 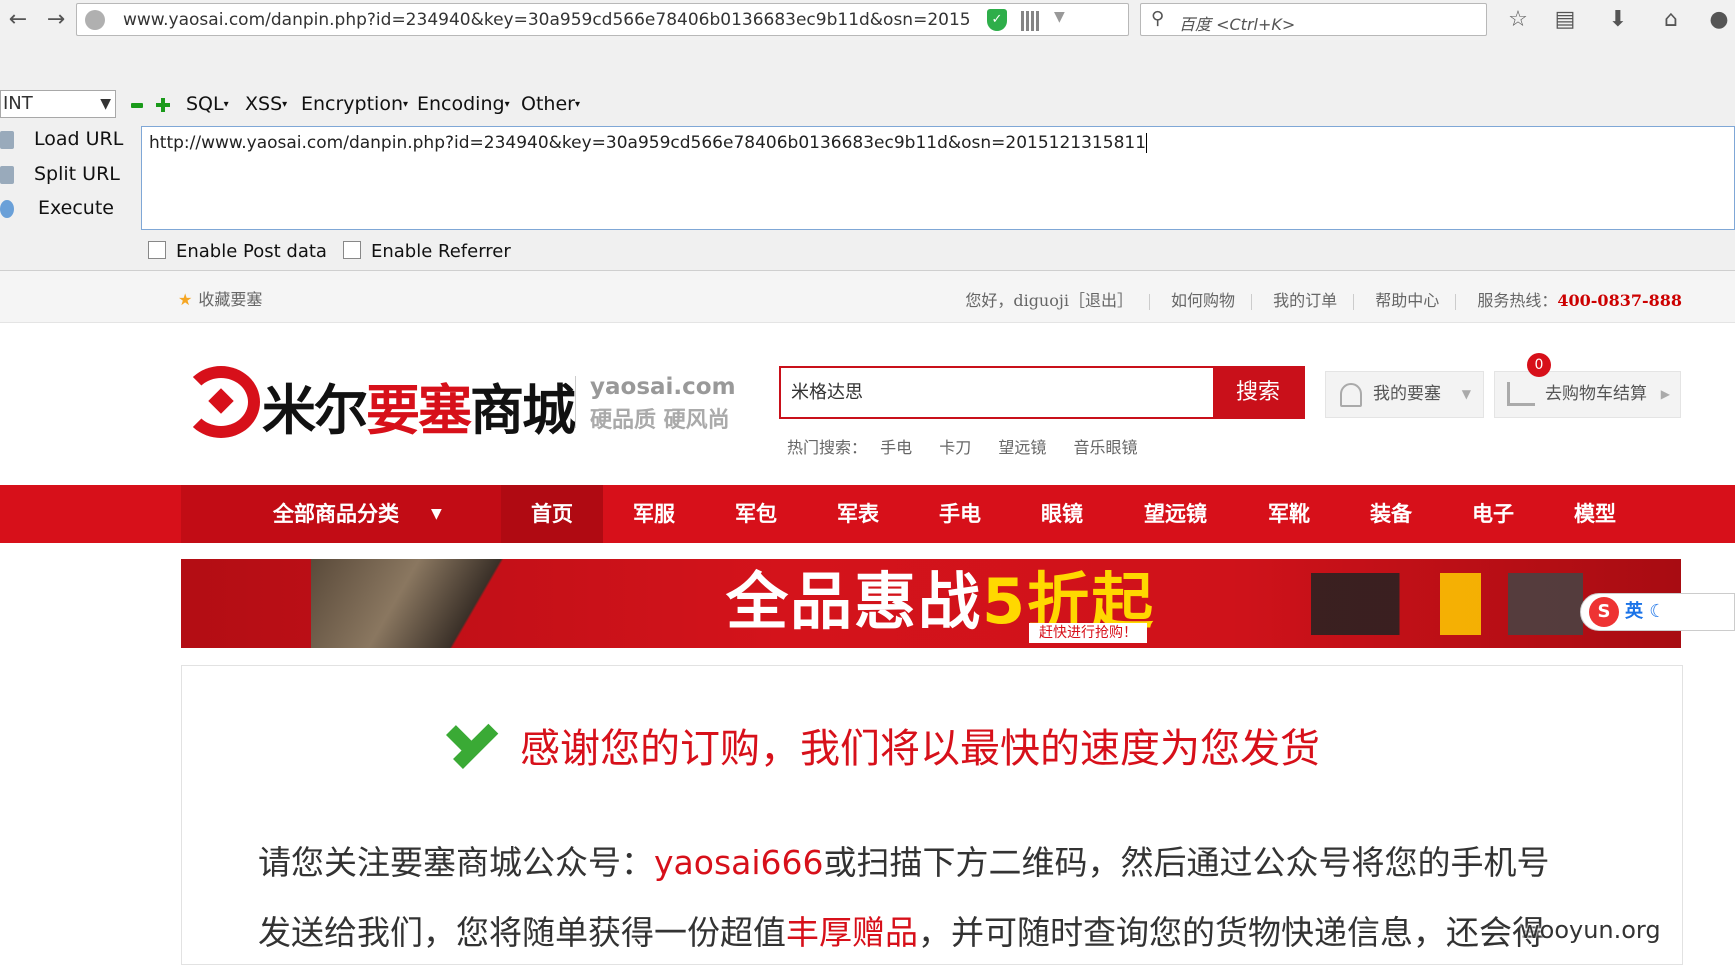 What do you see at coordinates (1313, 19) in the screenshot?
I see `search-bar: ⚲ 百度 <Ctrl+K>` at bounding box center [1313, 19].